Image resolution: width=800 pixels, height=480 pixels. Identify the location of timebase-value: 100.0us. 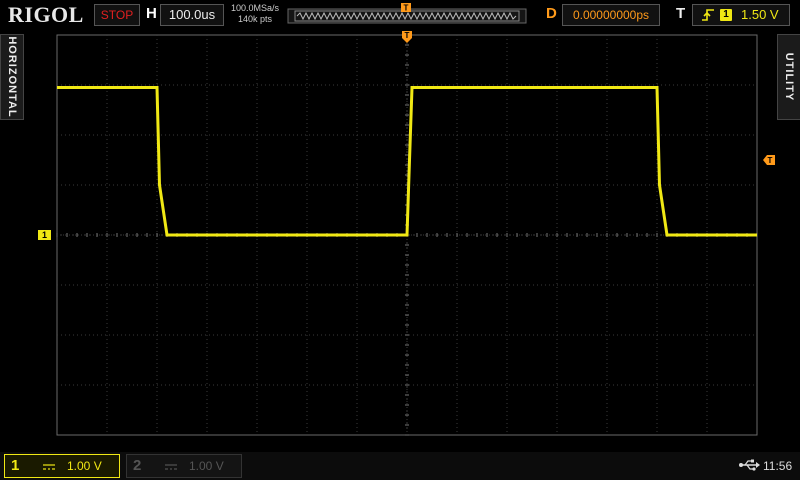
(192, 15).